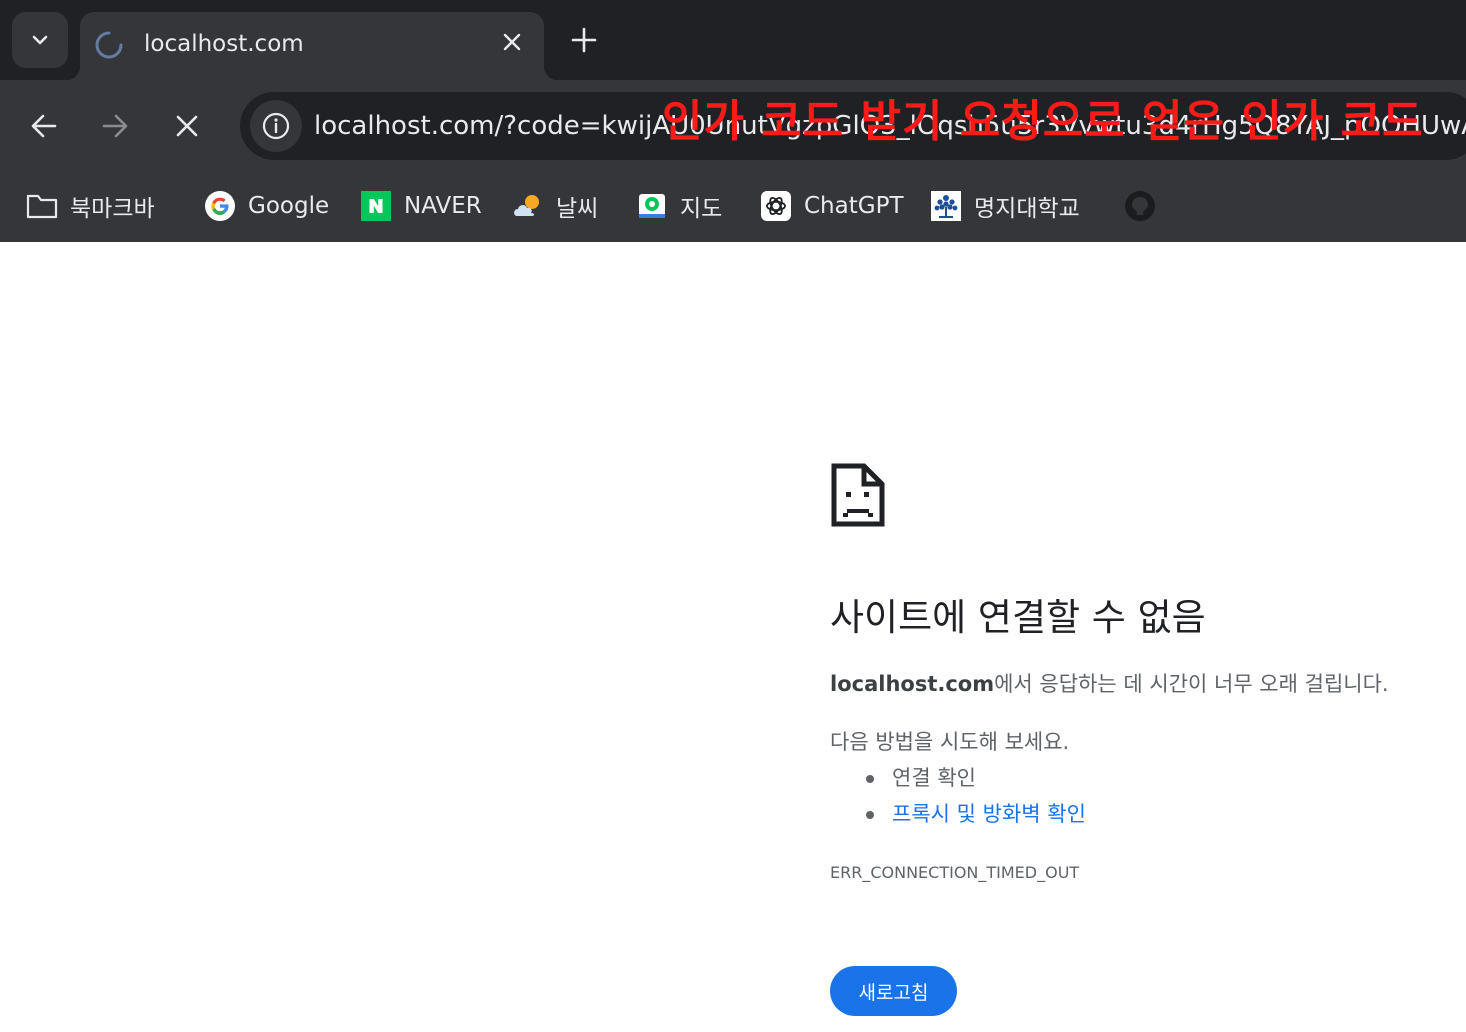 The width and height of the screenshot is (1466, 1032). I want to click on bookmark-github, so click(1146, 206).